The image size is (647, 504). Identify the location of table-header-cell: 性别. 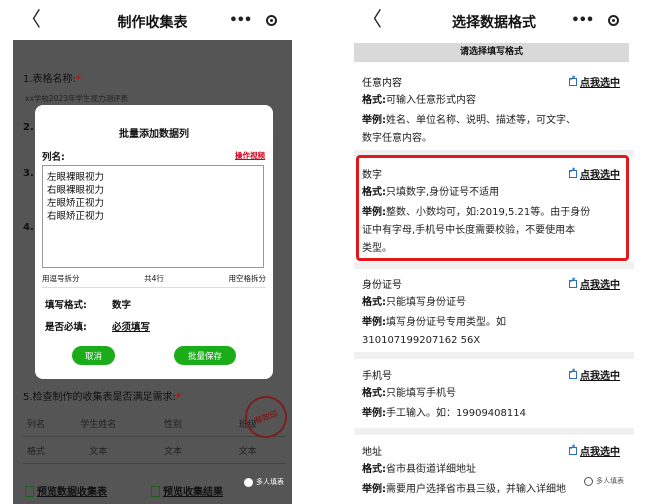
(173, 424).